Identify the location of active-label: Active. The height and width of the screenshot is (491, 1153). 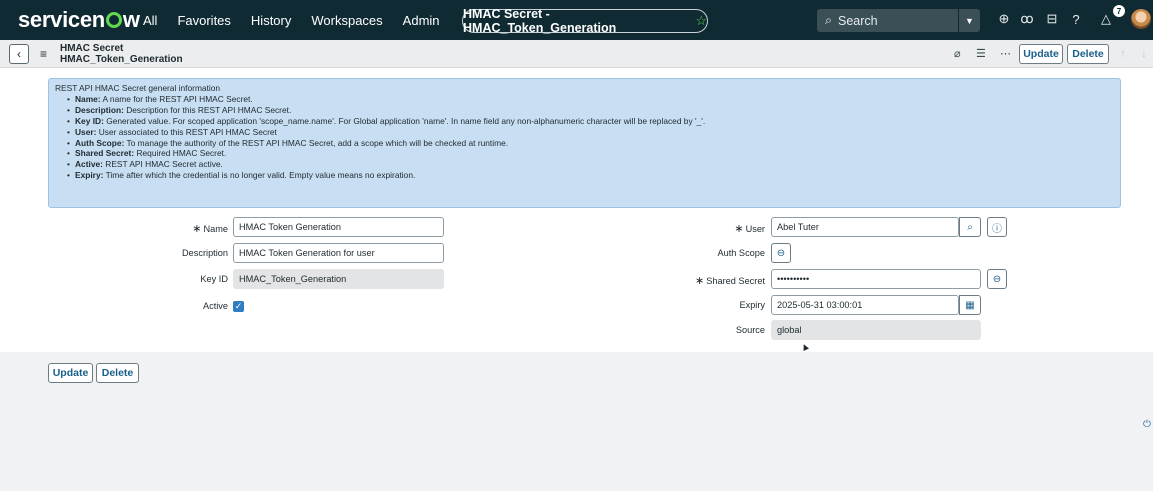
(215, 306).